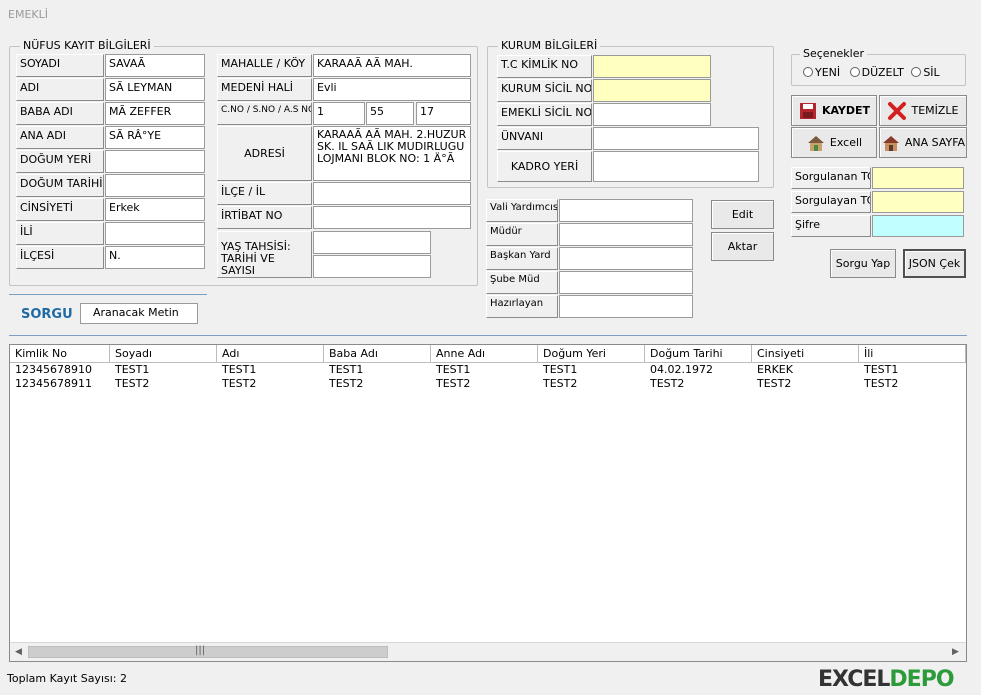 The height and width of the screenshot is (695, 981). What do you see at coordinates (807, 110) in the screenshot?
I see `floppy-disk-icon` at bounding box center [807, 110].